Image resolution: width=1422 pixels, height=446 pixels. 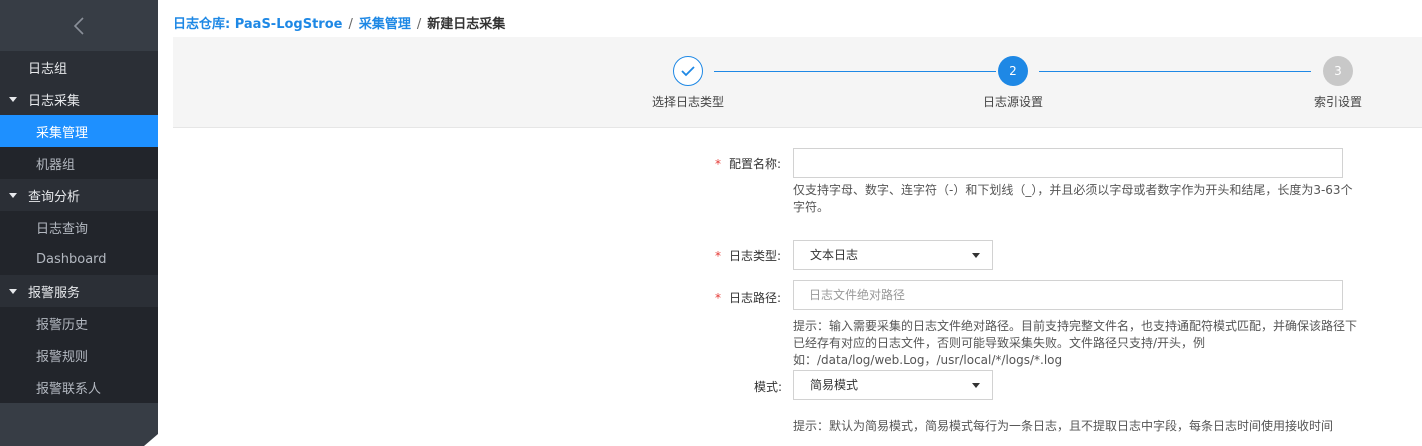 I want to click on breadcrumb-parent-link: 采集管理, so click(x=385, y=24).